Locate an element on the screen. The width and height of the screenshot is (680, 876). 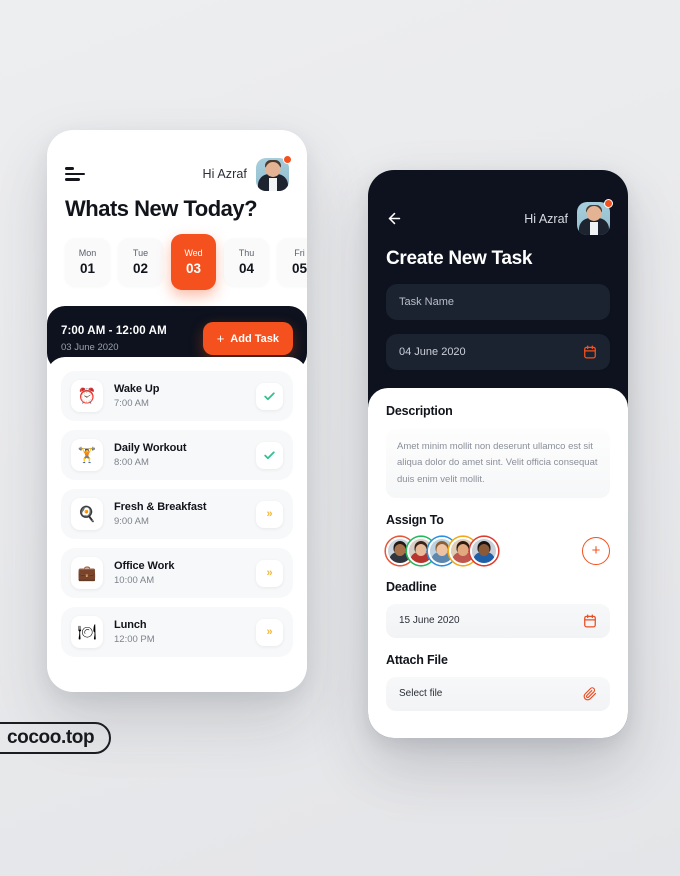
home-top-bar: Hi Azraf is located at coordinates (177, 161).